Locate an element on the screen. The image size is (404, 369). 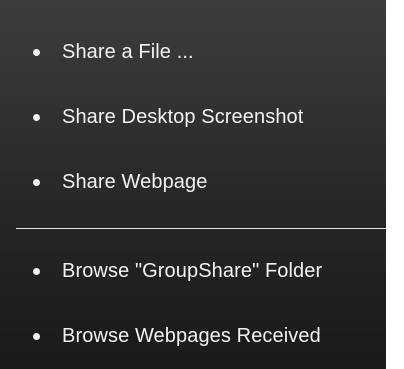
menu-item-share-desktop-screenshot: Share Desktop Screenshot is located at coordinates (193, 117).